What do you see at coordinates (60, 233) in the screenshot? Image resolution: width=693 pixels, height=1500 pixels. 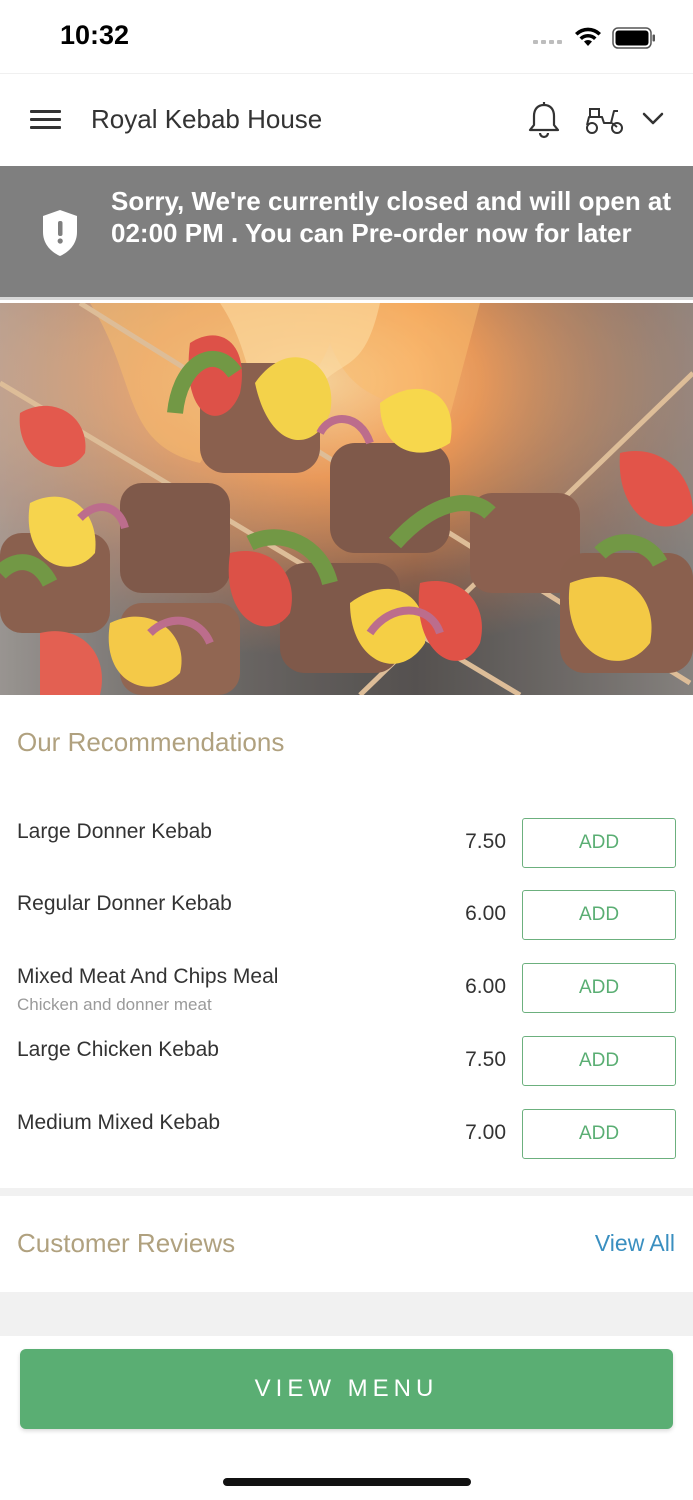 I see `shield-alert-icon` at bounding box center [60, 233].